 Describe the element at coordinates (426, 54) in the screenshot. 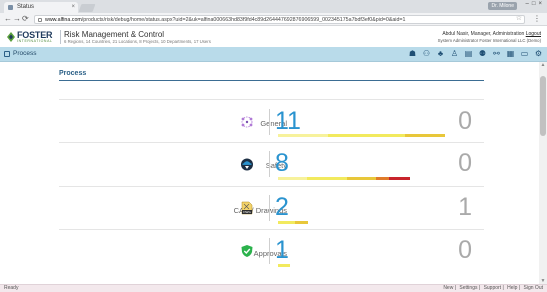

I see `users-icon: ⚇` at that location.